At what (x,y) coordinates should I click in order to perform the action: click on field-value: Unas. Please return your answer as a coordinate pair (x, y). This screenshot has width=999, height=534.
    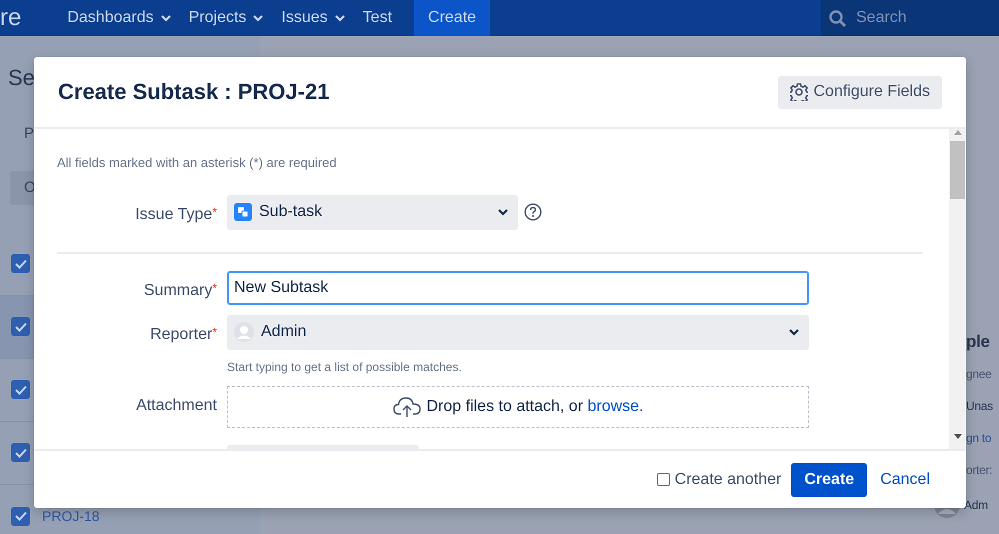
    Looking at the image, I should click on (980, 406).